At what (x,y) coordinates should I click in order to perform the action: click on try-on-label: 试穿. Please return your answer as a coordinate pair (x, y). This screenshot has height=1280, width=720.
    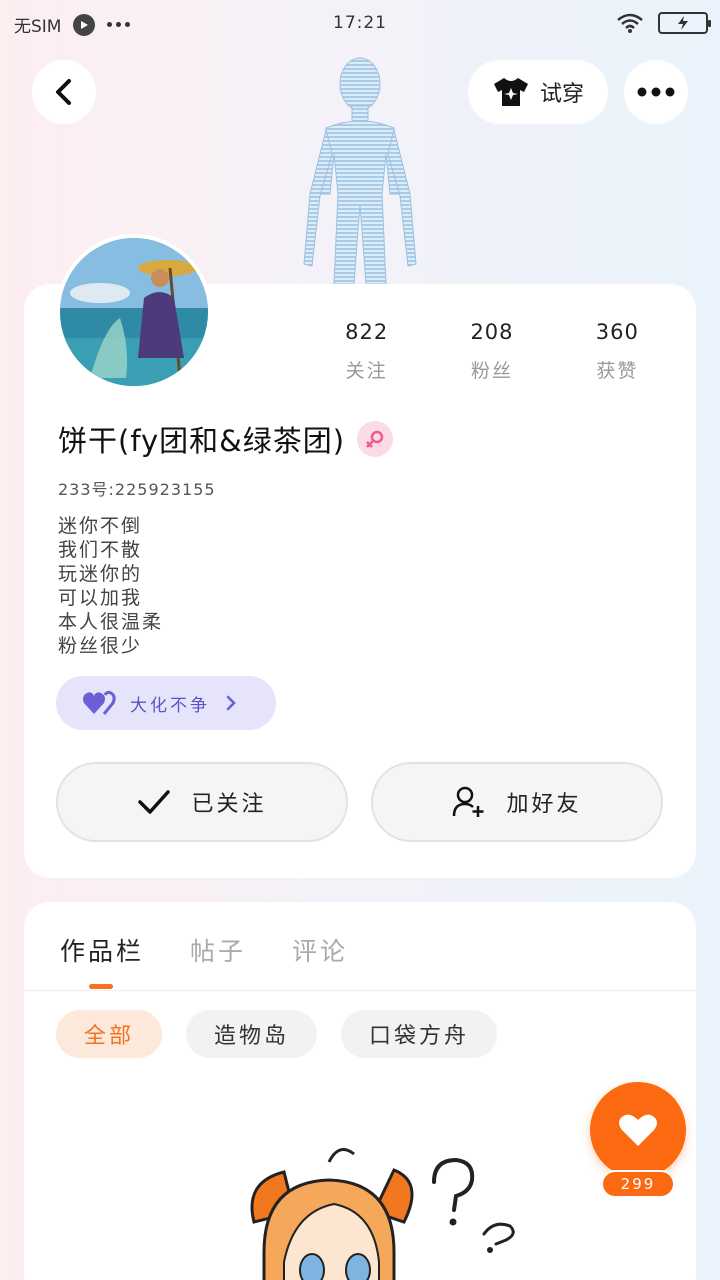
    Looking at the image, I should click on (561, 94).